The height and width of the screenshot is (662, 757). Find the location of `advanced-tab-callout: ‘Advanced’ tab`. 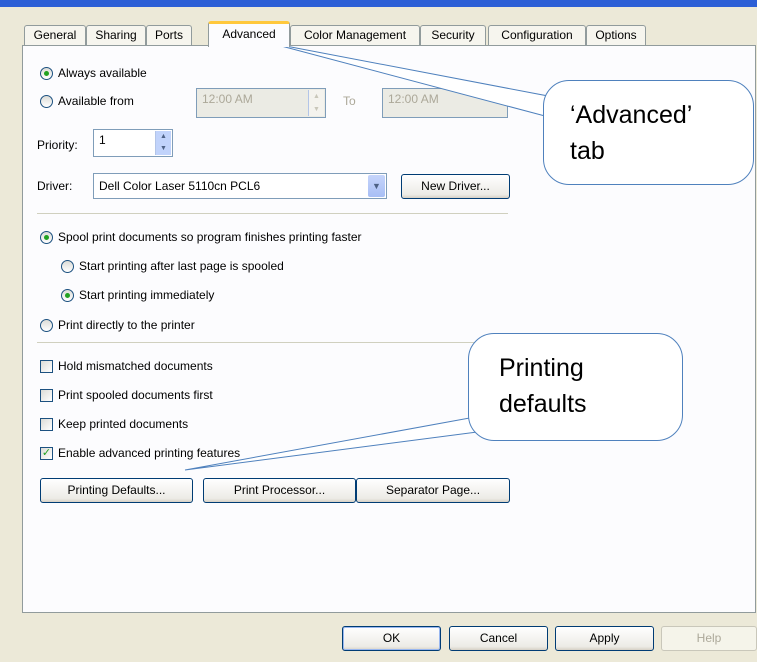

advanced-tab-callout: ‘Advanced’ tab is located at coordinates (648, 132).